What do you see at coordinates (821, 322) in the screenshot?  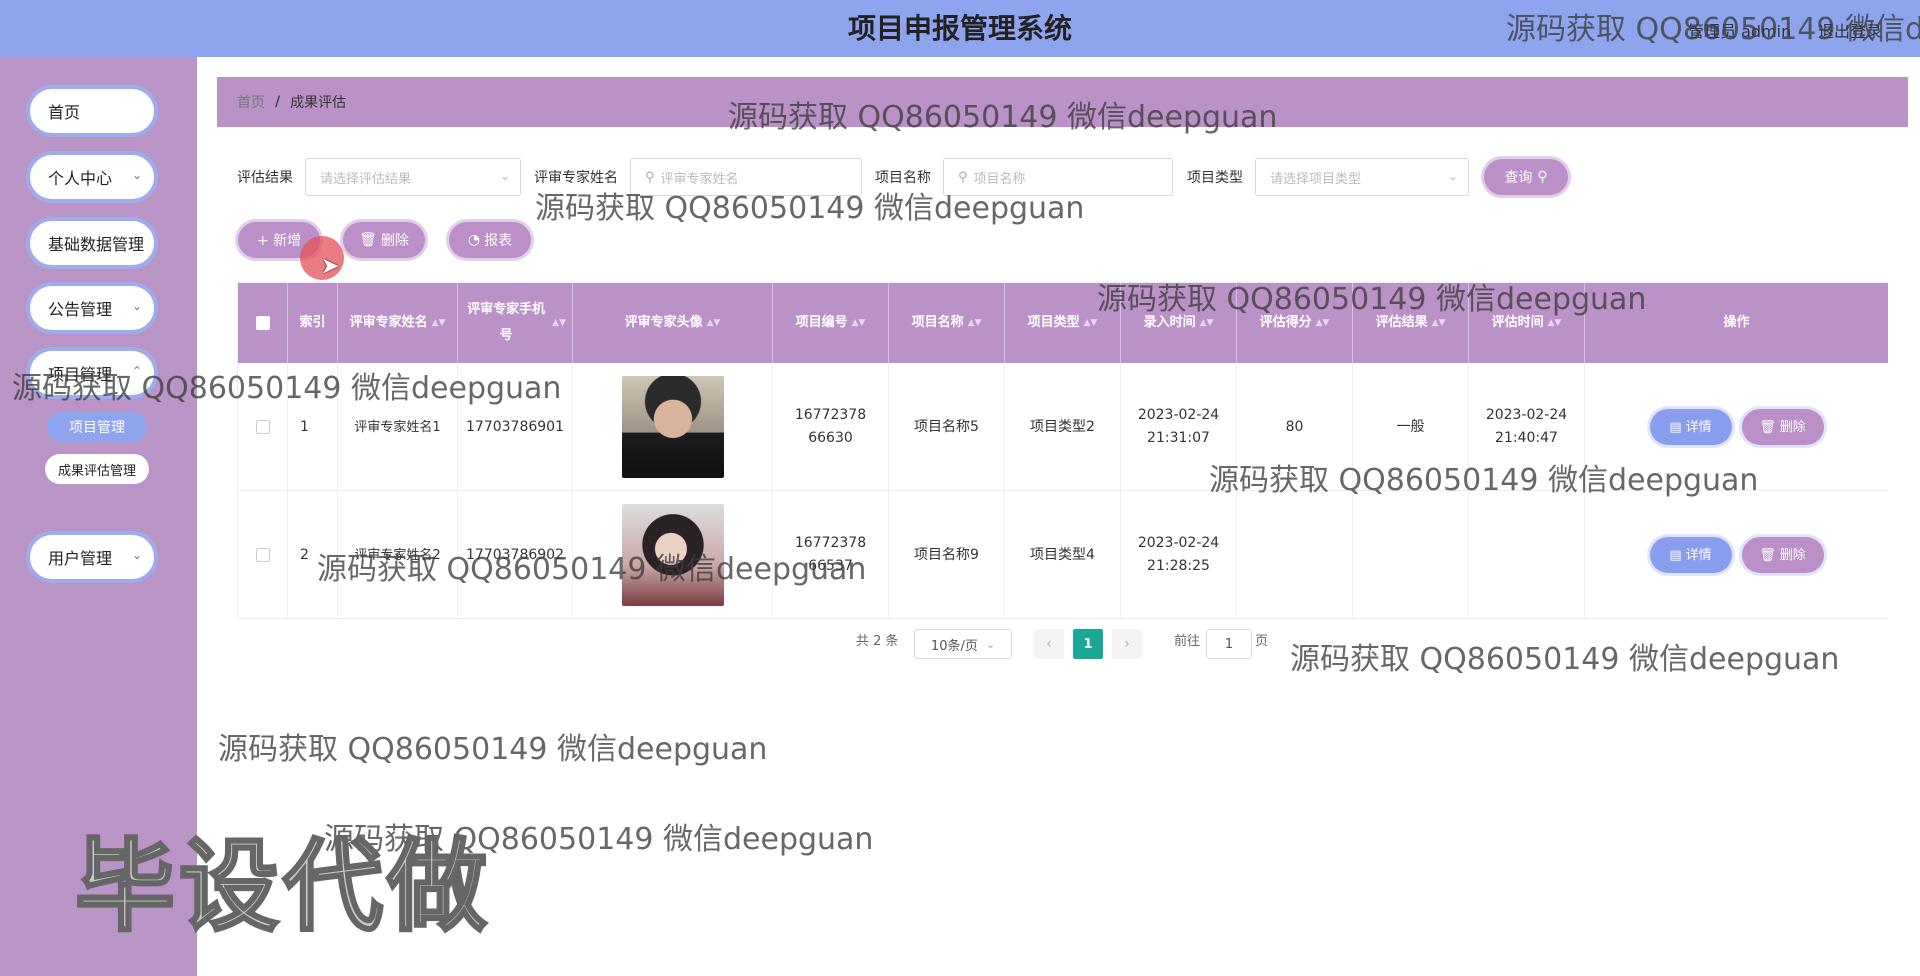 I see `column-title: 项目编号` at bounding box center [821, 322].